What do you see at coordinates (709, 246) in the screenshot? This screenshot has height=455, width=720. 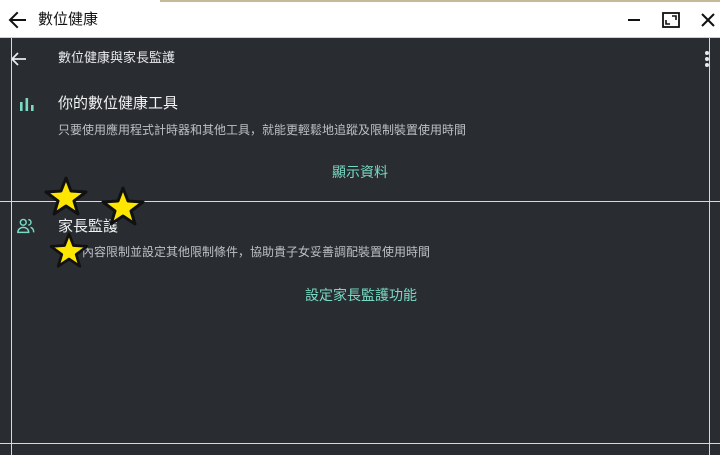 I see `guide-line-right` at bounding box center [709, 246].